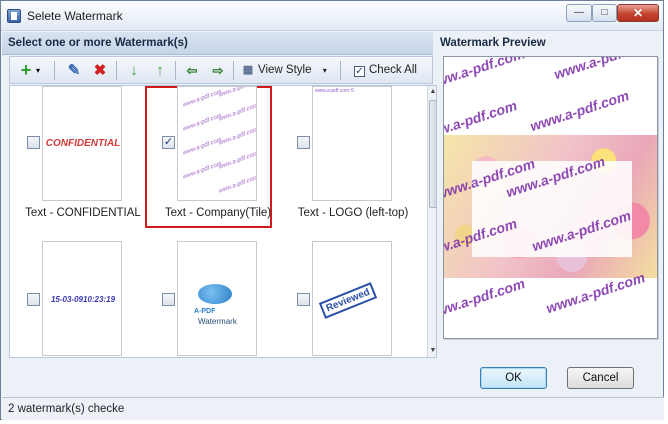 The image size is (668, 424). What do you see at coordinates (217, 43) in the screenshot?
I see `list-panel-header: Select one or more Watermark(s)` at bounding box center [217, 43].